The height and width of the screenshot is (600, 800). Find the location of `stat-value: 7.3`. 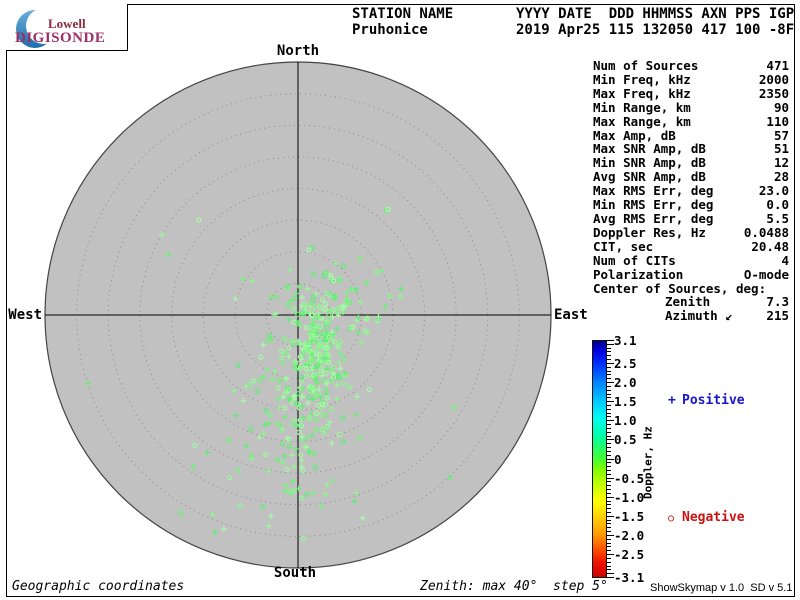

stat-value: 7.3 is located at coordinates (777, 302).